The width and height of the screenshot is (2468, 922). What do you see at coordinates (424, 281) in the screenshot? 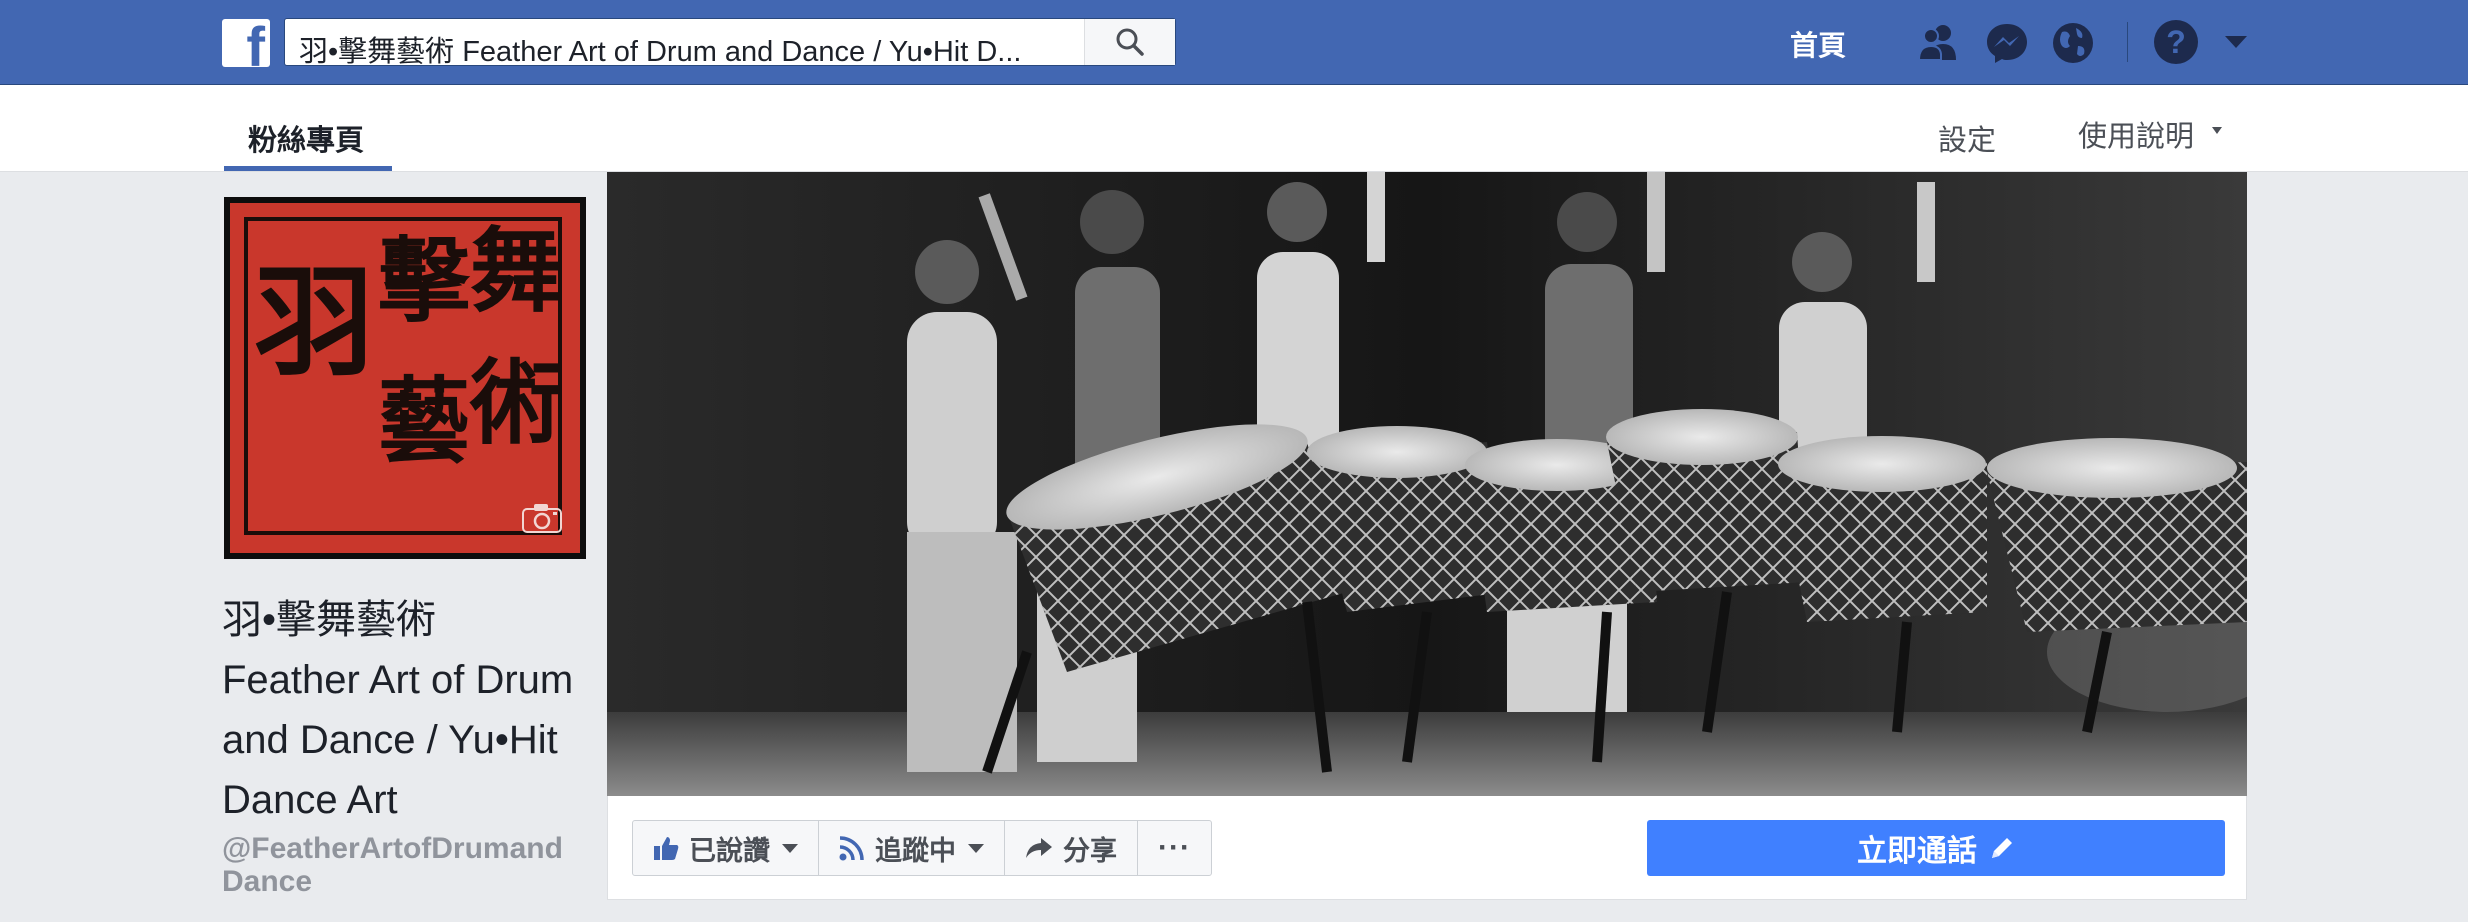
I see `seal-char-2: 擊` at bounding box center [424, 281].